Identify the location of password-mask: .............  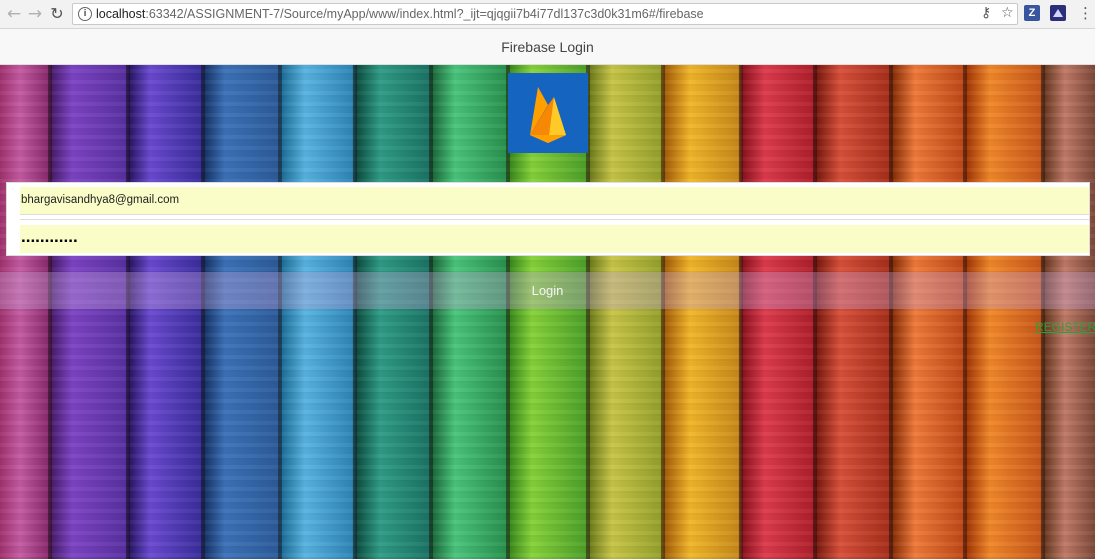
(49, 236).